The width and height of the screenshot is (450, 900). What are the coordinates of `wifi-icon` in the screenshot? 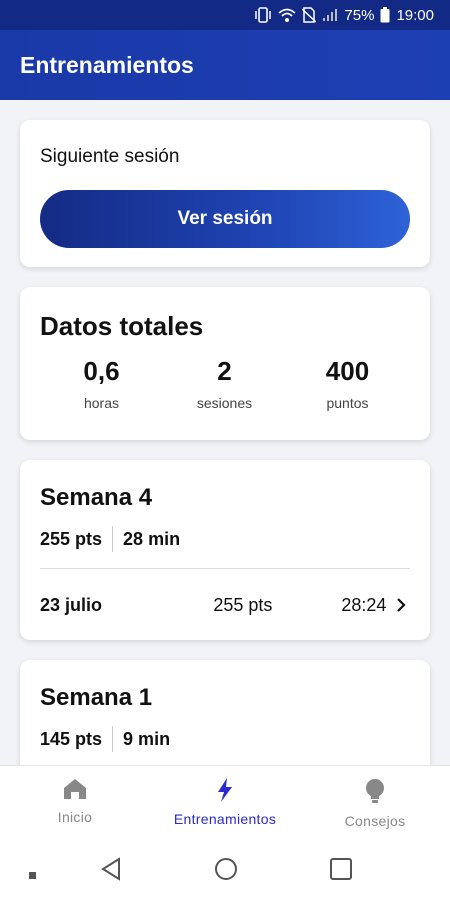 It's located at (287, 15).